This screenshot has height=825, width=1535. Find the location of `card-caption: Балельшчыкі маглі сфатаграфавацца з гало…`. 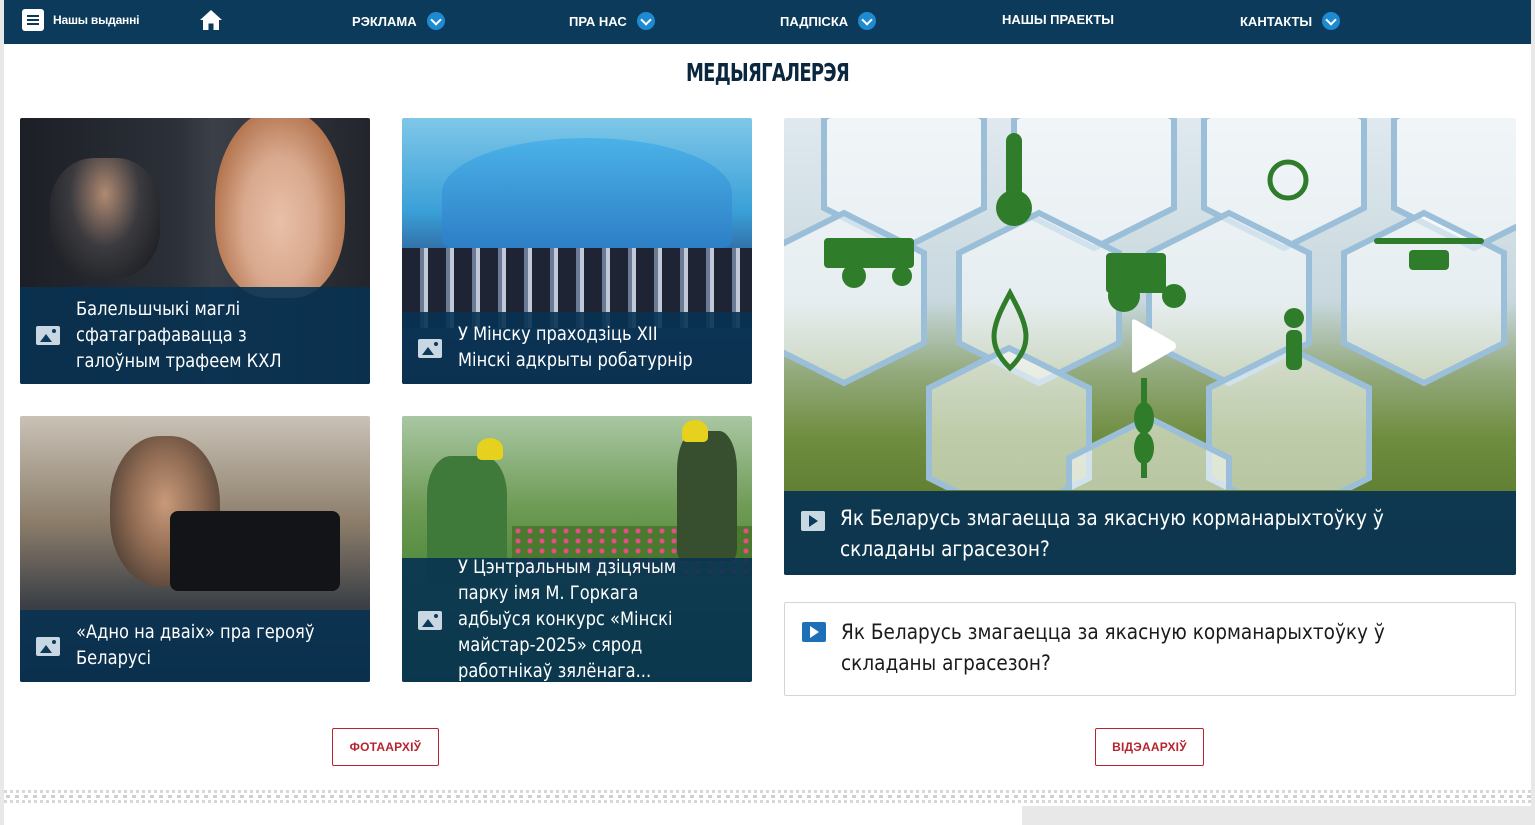

card-caption: Балельшчыкі маглі сфатаграфавацца з гало… is located at coordinates (195, 335).